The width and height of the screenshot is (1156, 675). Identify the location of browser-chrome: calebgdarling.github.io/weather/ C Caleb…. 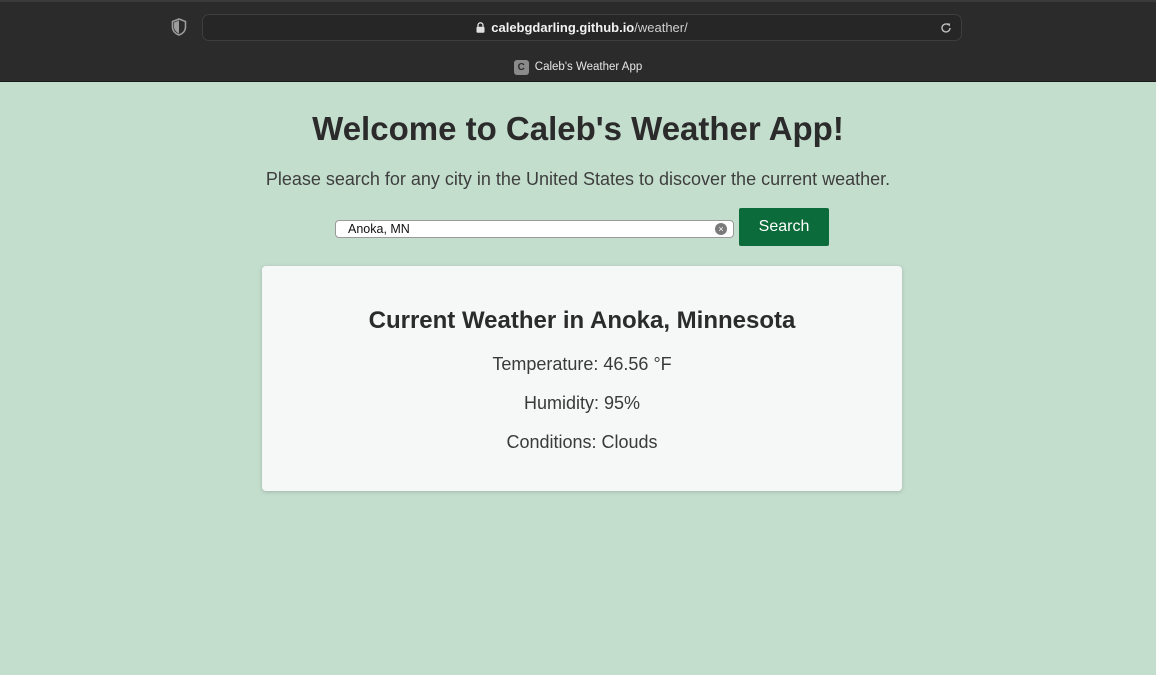
(578, 41).